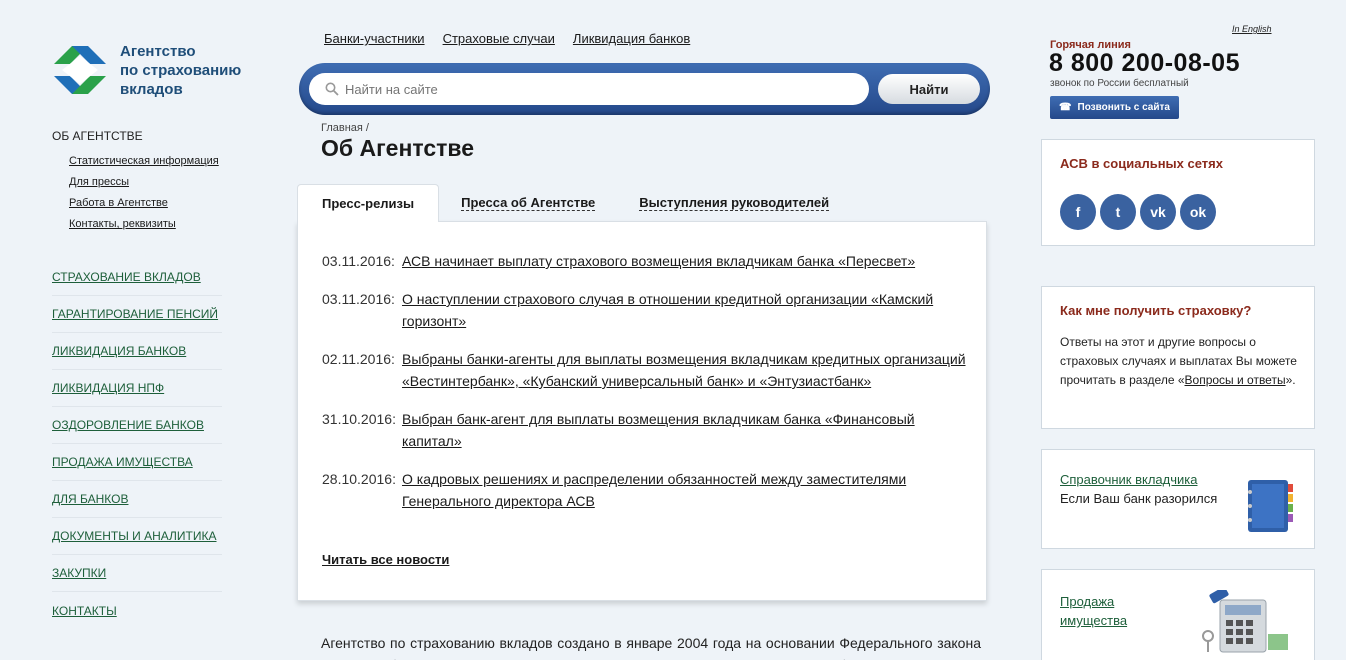  I want to click on main-nav-link: ДЛЯ БАНКОВ, so click(90, 499).